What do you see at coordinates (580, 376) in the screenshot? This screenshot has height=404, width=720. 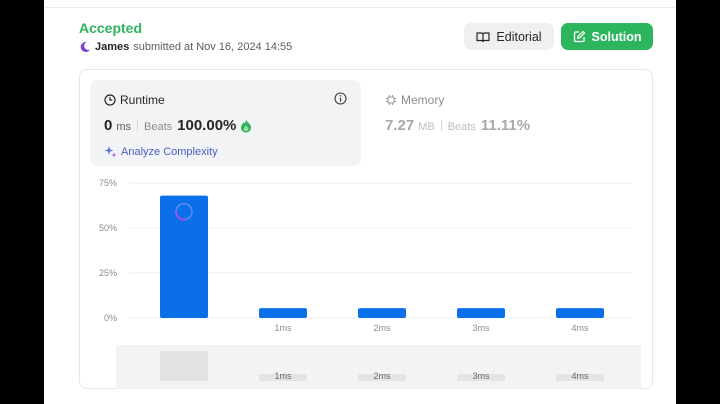 I see `minimap-label: 4ms` at bounding box center [580, 376].